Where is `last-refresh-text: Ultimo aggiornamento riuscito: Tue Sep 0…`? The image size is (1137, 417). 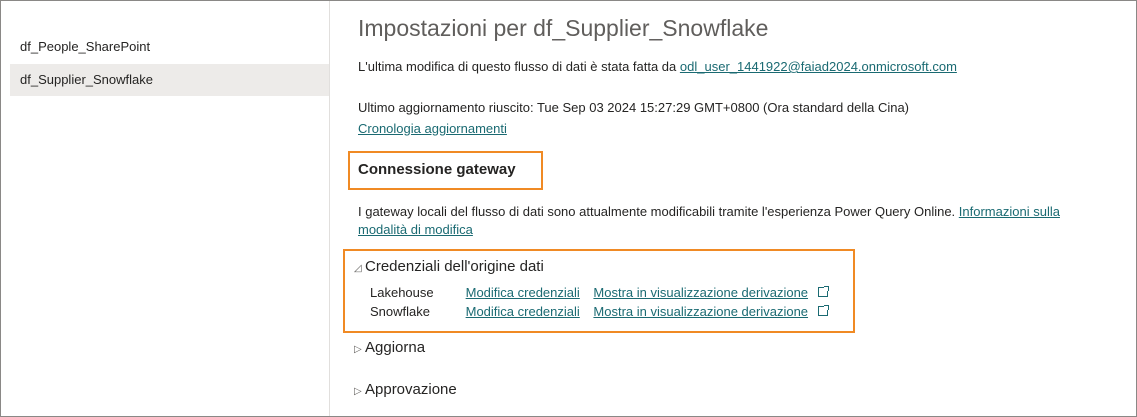
last-refresh-text: Ultimo aggiornamento riuscito: Tue Sep 0… is located at coordinates (634, 107).